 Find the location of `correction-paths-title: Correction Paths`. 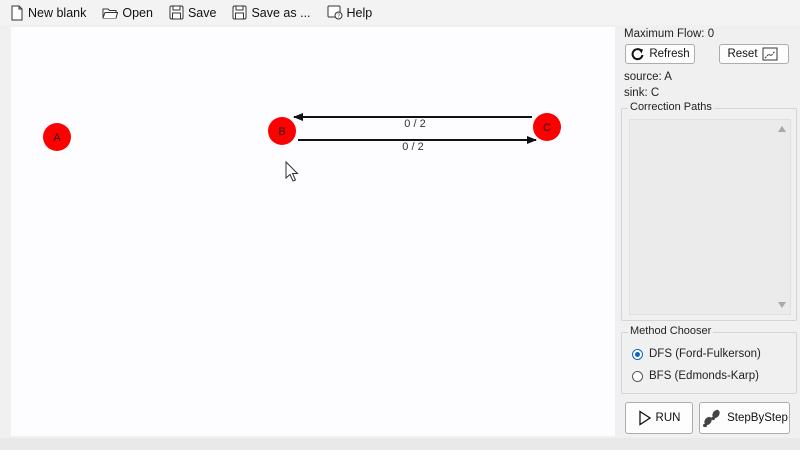

correction-paths-title: Correction Paths is located at coordinates (671, 107).